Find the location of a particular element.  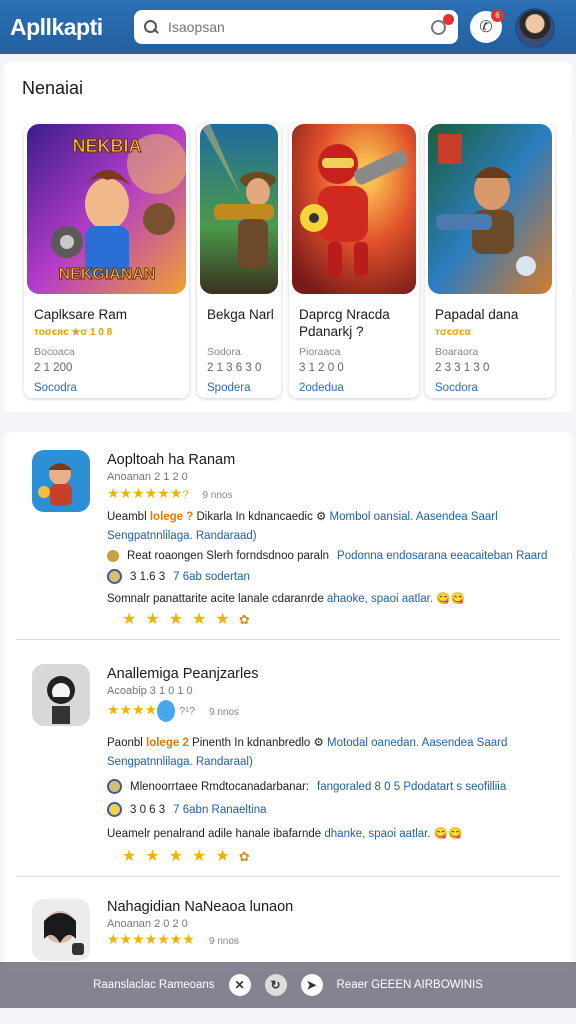

notifications-button: ✆ 6 is located at coordinates (487, 26).